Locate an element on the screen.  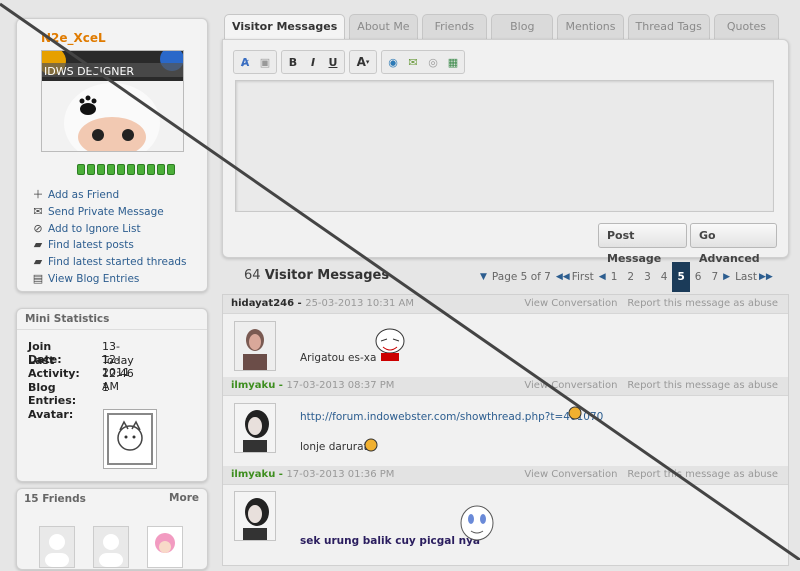
message-author: ilmyaku - 17-03-2013 08:37 PM is located at coordinates (313, 385).